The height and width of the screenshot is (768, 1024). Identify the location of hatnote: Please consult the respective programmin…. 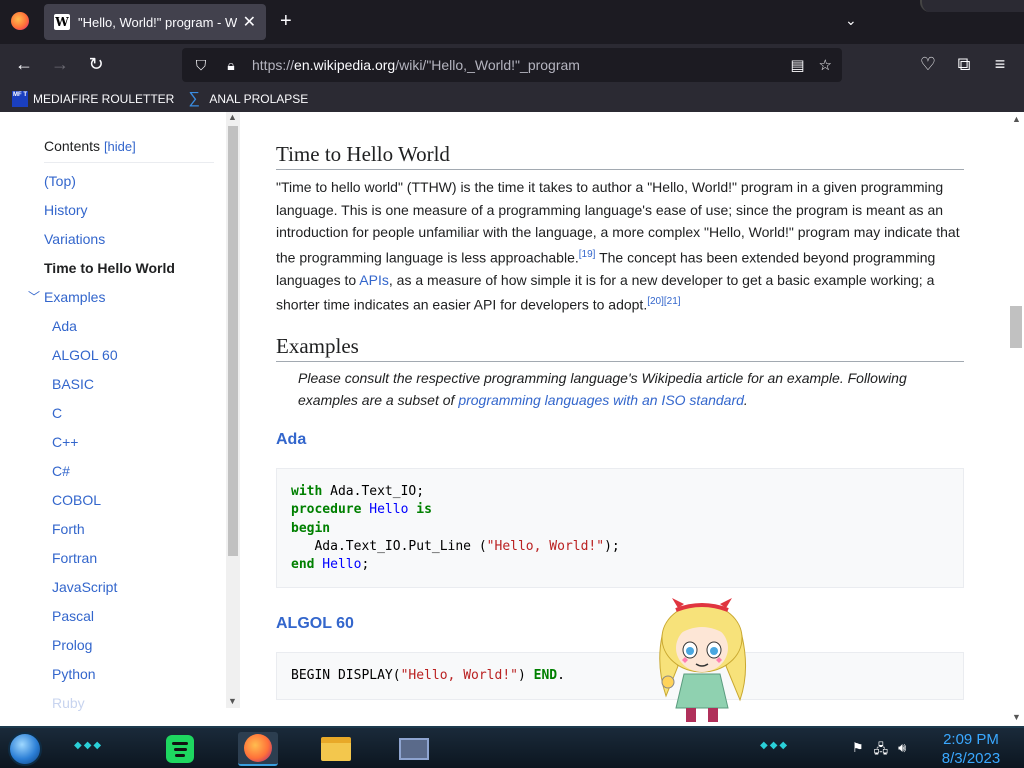
(628, 389).